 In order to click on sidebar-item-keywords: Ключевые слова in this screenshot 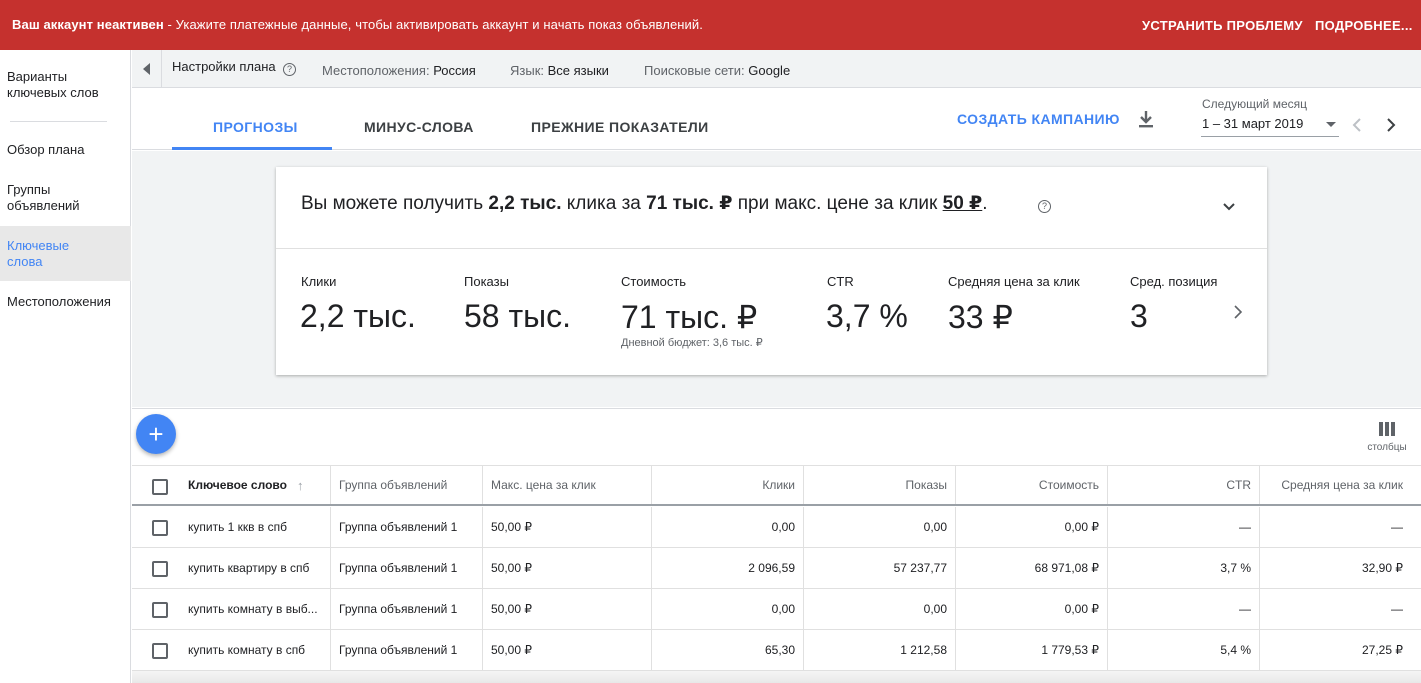, I will do `click(65, 253)`.